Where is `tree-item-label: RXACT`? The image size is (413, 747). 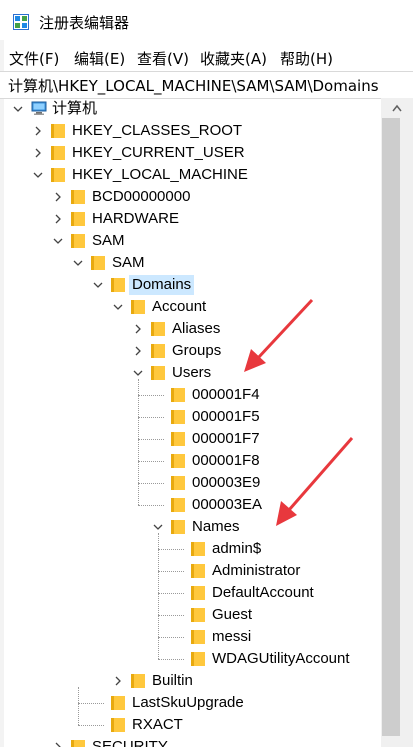 tree-item-label: RXACT is located at coordinates (157, 725).